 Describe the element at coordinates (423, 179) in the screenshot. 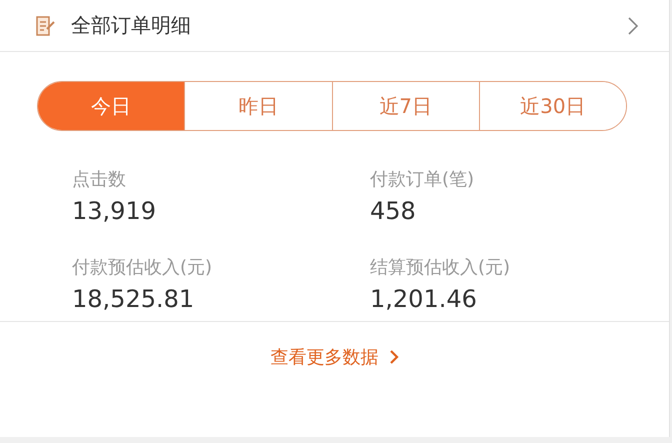

I see `stat-label: 付款订单(笔)` at that location.